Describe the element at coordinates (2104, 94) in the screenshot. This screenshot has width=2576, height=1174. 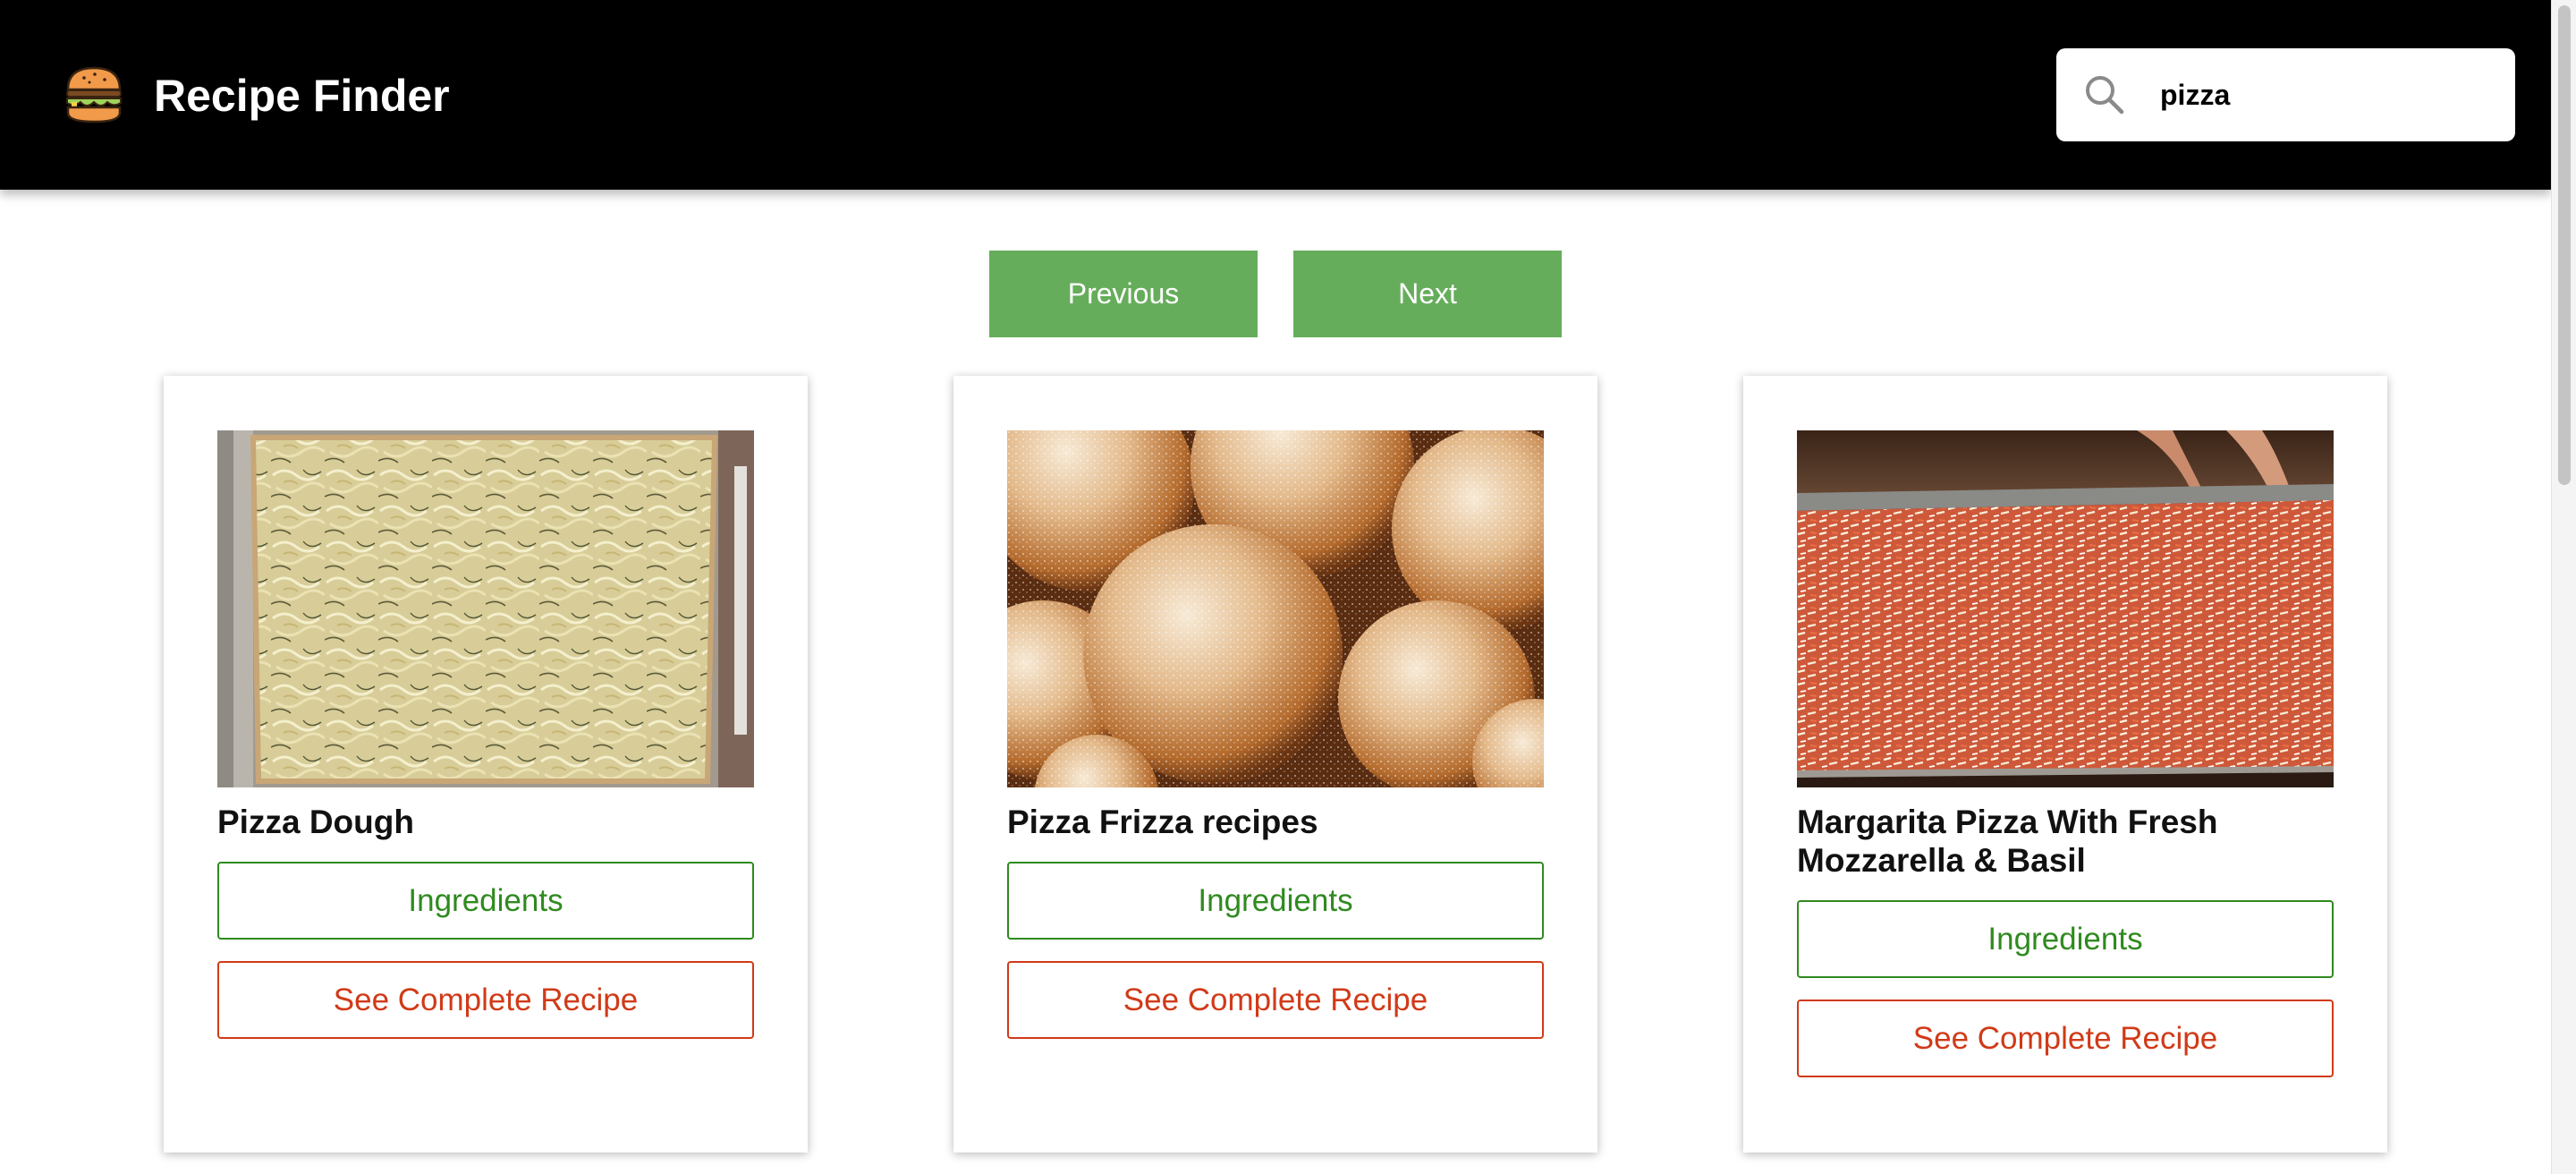
I see `search-icon` at that location.